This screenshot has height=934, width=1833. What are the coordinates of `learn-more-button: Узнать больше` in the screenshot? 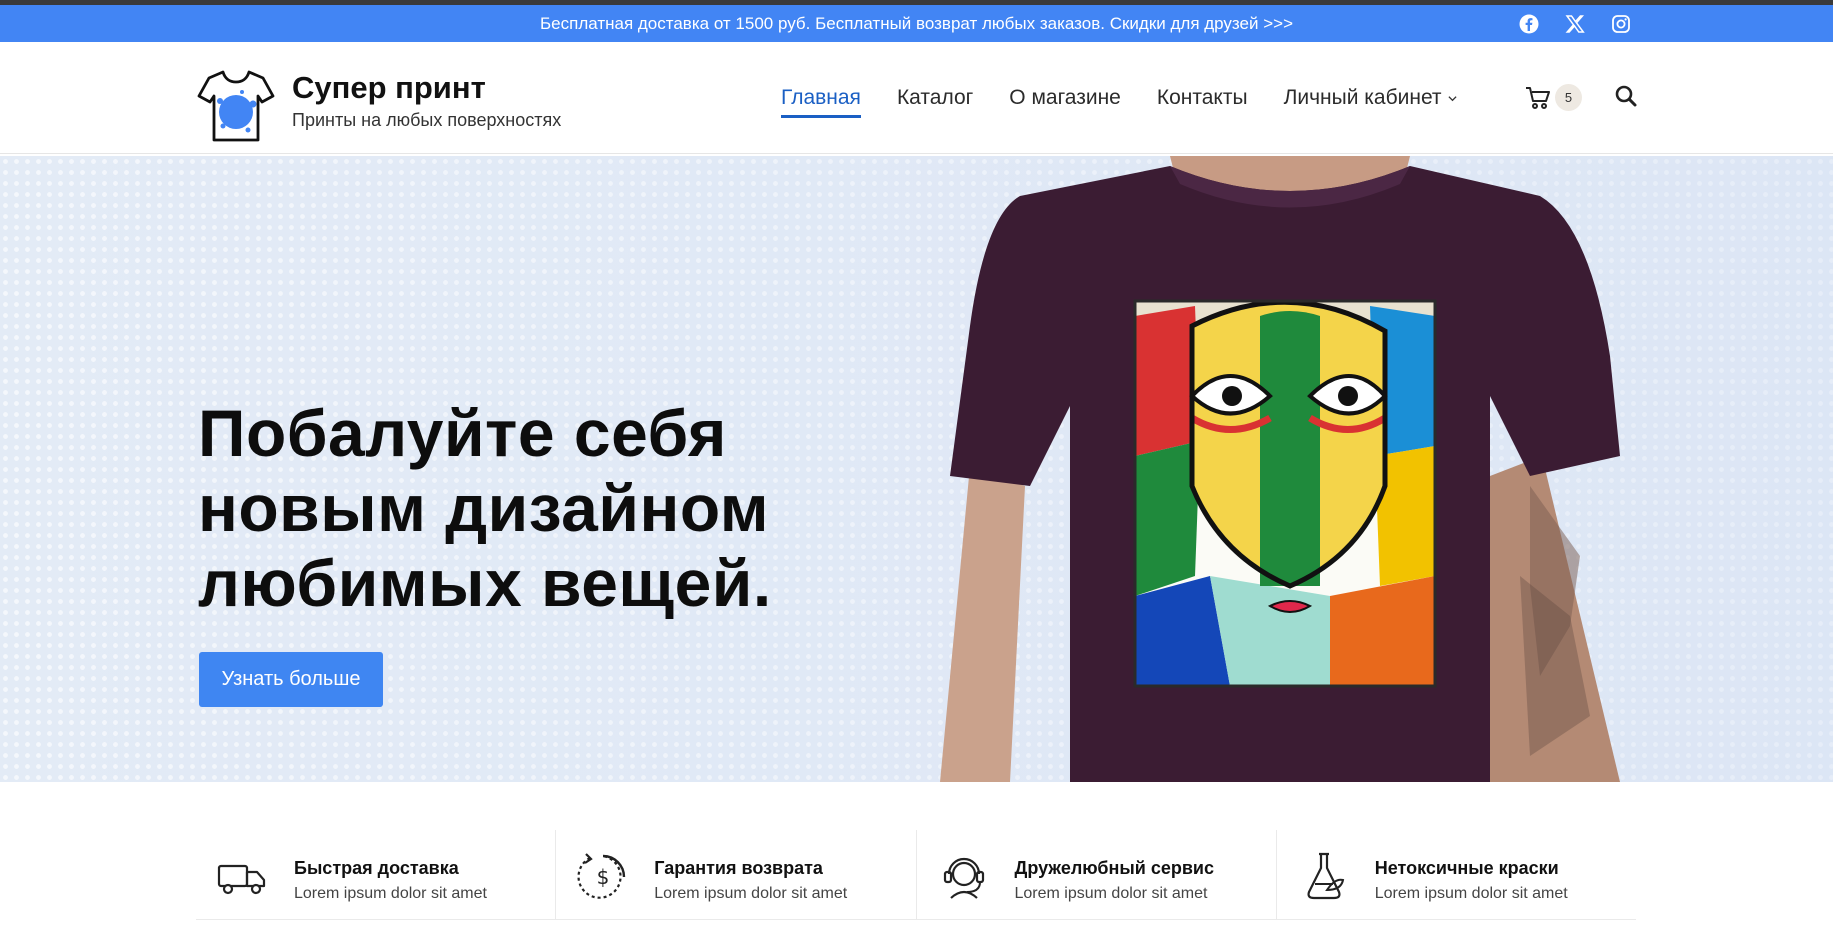 It's located at (291, 679).